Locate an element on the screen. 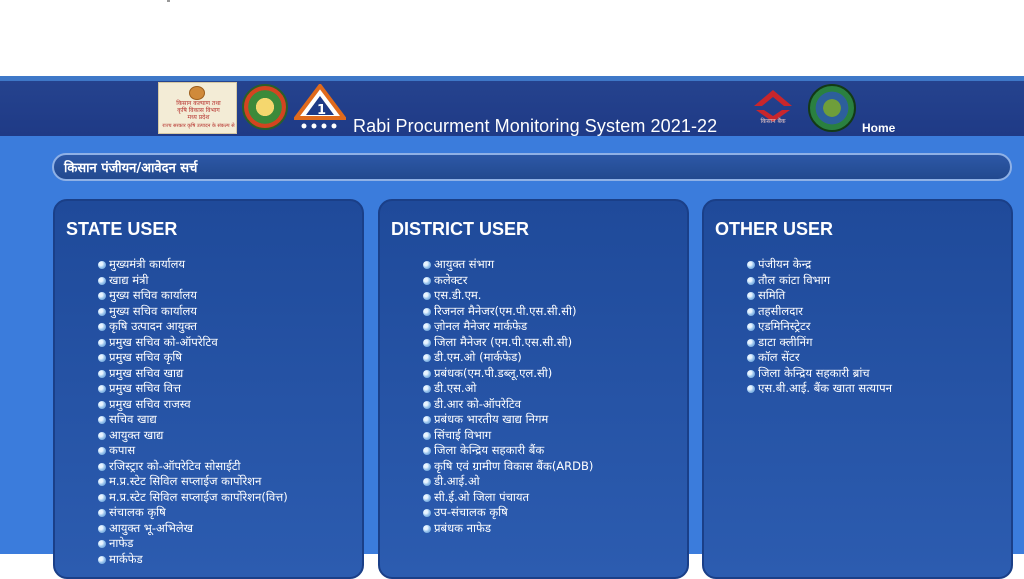 The image size is (1024, 579). user-link-item: एस.बी.आई. बैंक खाता सत्यापन is located at coordinates (819, 389).